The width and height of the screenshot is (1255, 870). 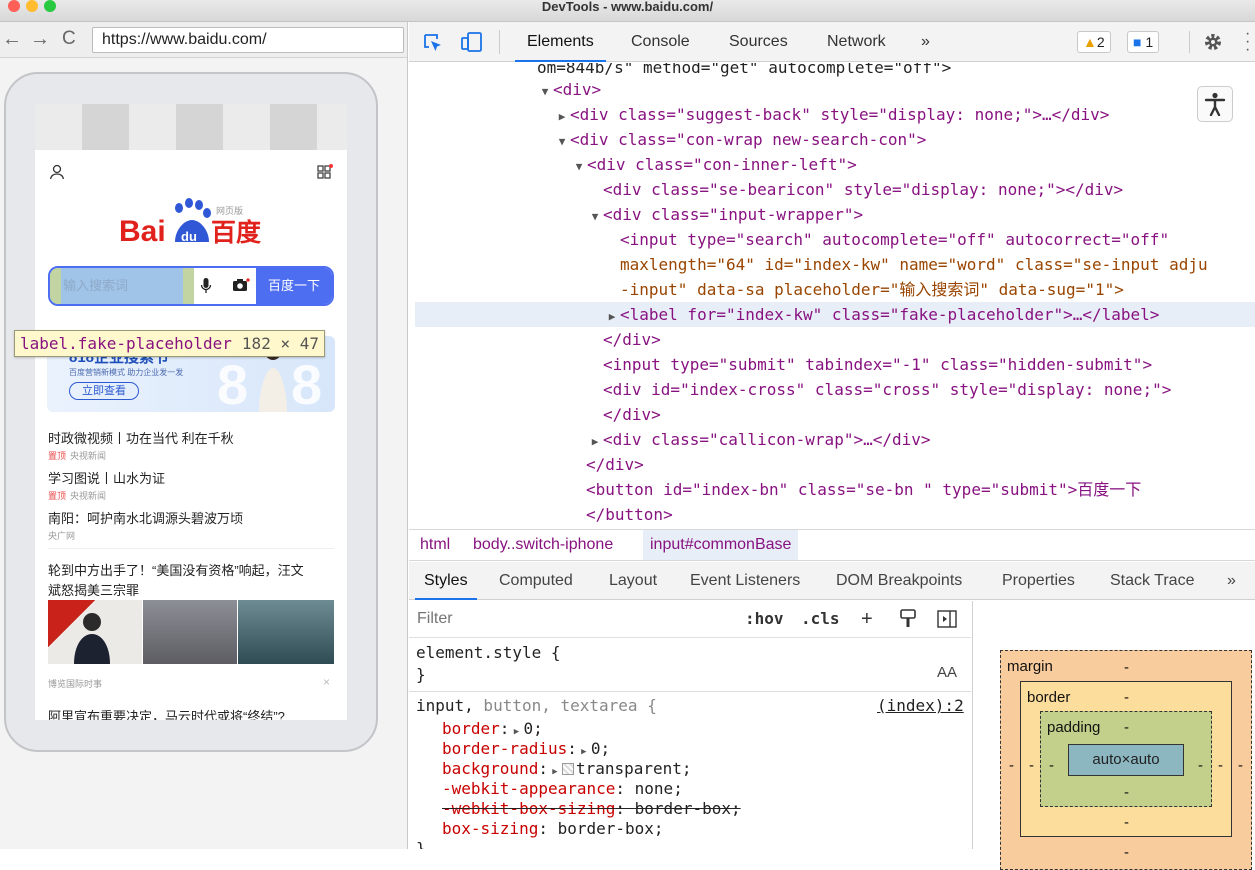 I want to click on more-tabs-button: », so click(x=925, y=42).